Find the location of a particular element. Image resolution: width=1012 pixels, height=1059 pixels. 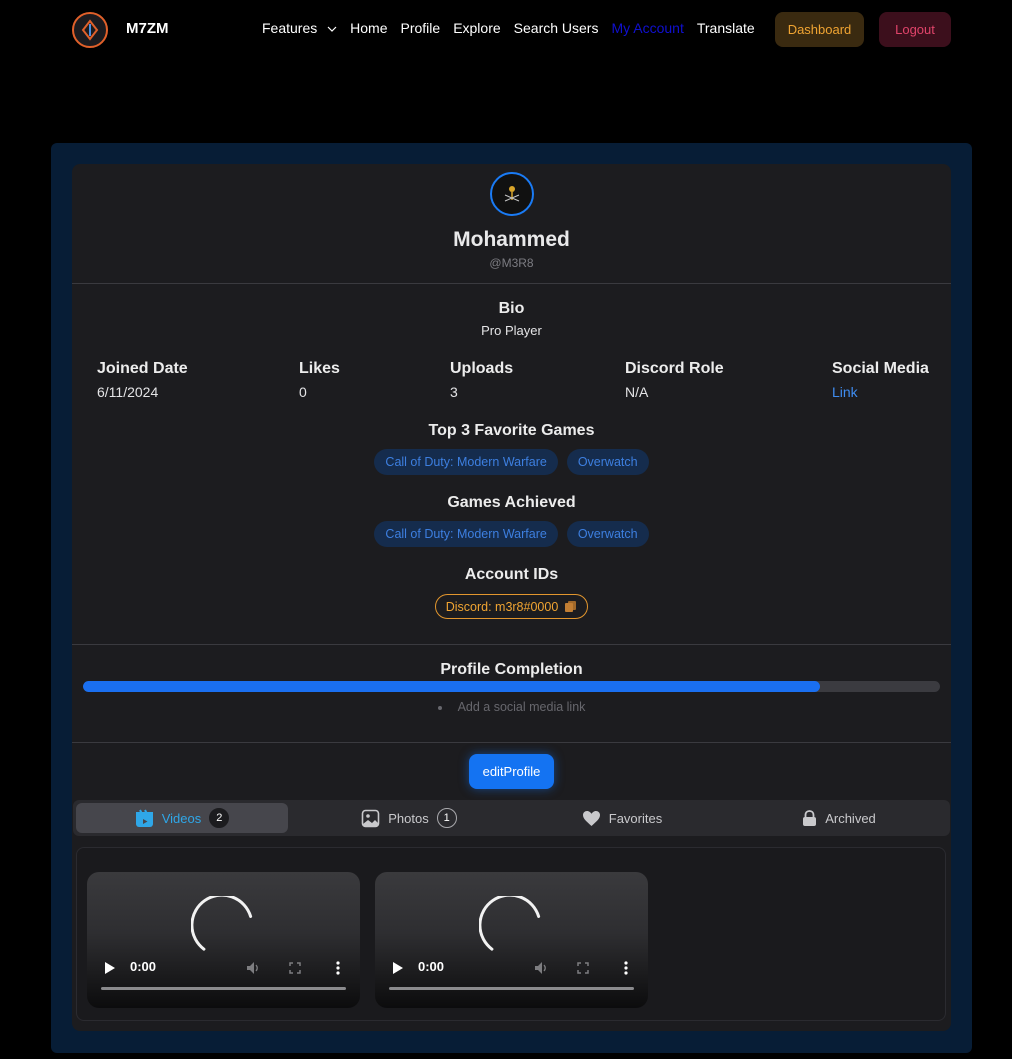

discord-id-text: Discord: m3r8#0000 is located at coordinates (502, 606).